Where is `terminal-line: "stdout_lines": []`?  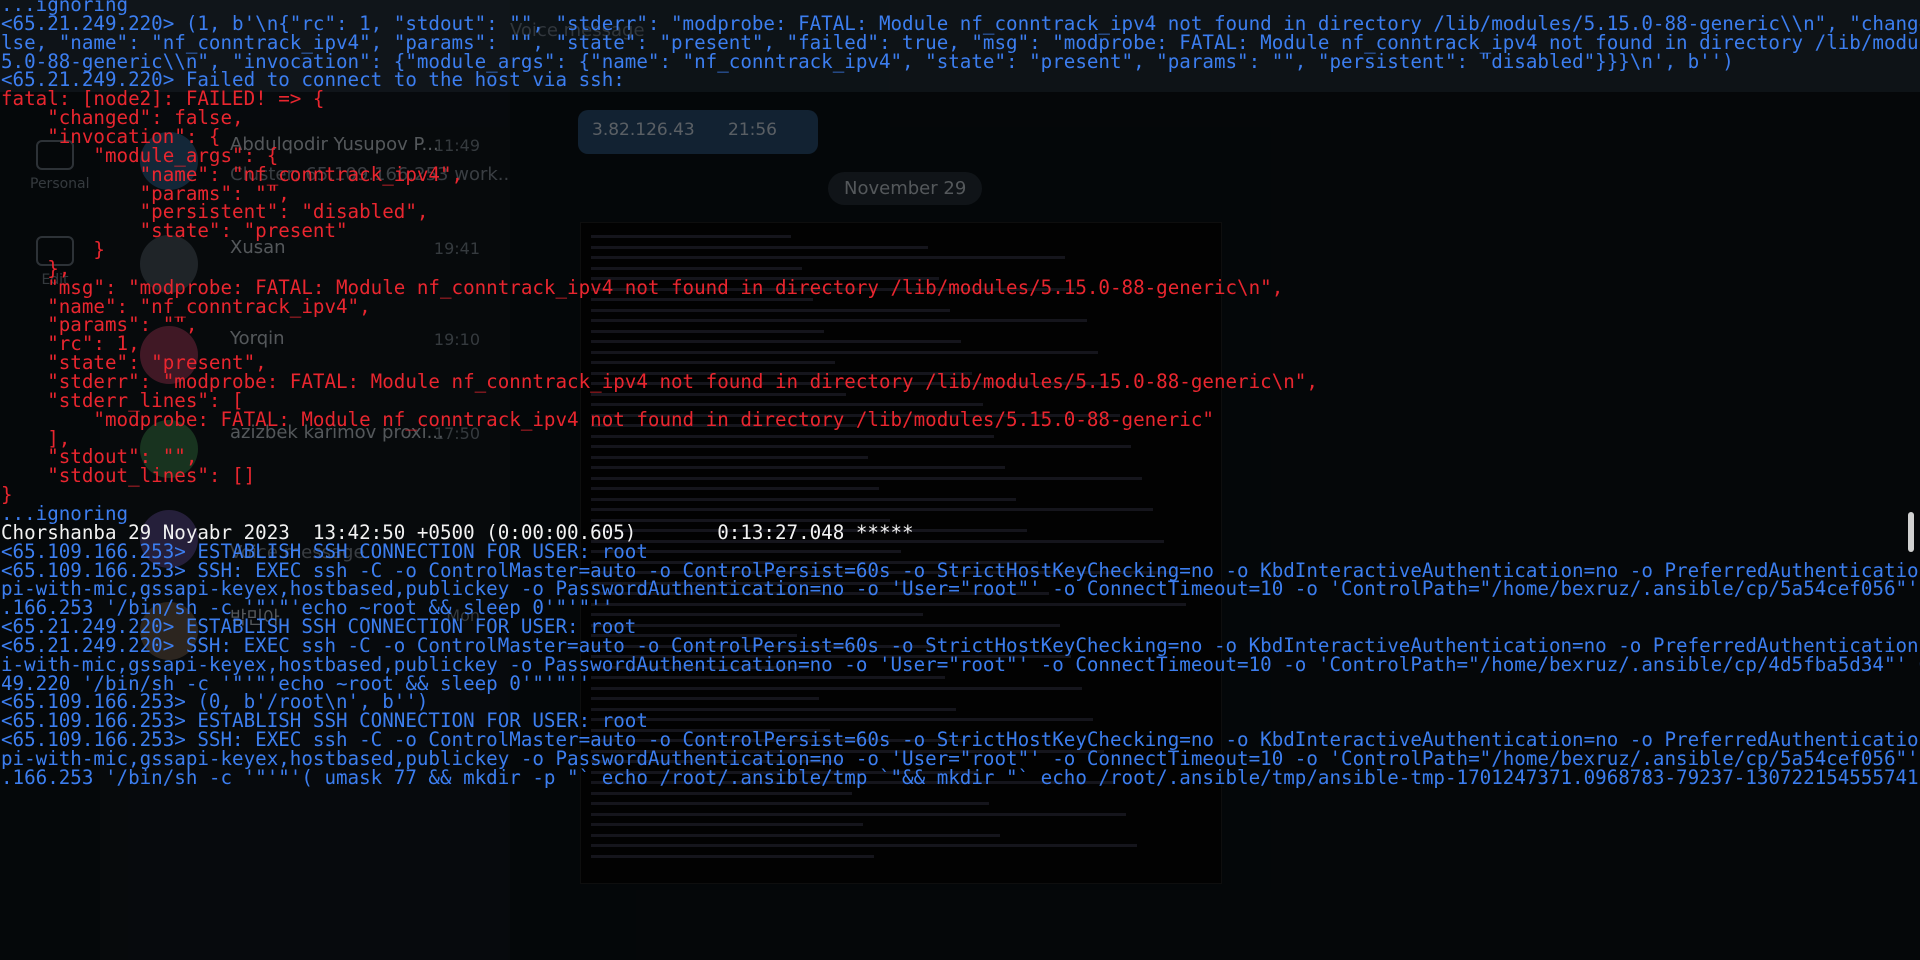
terminal-line: "stdout_lines": [] is located at coordinates (128, 476).